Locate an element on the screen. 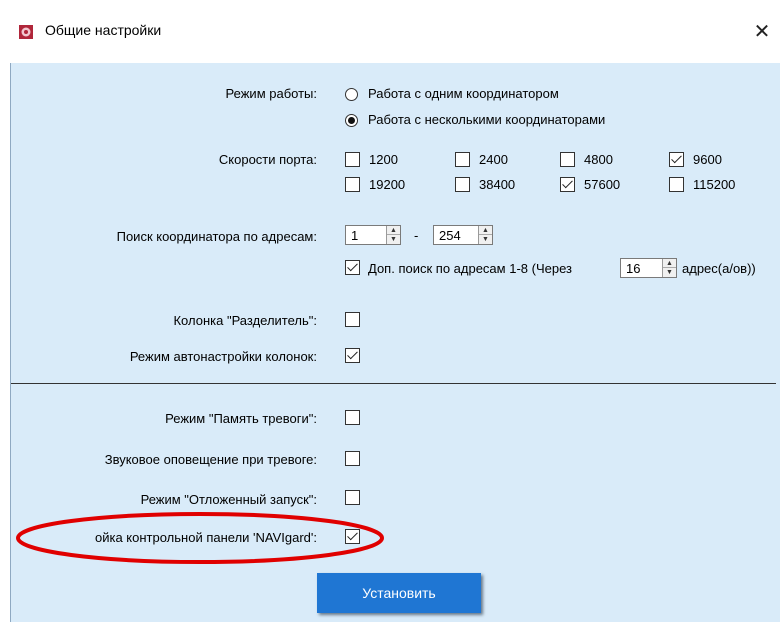  navigard-panel-label: ойка контрольной панели 'NAVIgard': is located at coordinates (206, 537).